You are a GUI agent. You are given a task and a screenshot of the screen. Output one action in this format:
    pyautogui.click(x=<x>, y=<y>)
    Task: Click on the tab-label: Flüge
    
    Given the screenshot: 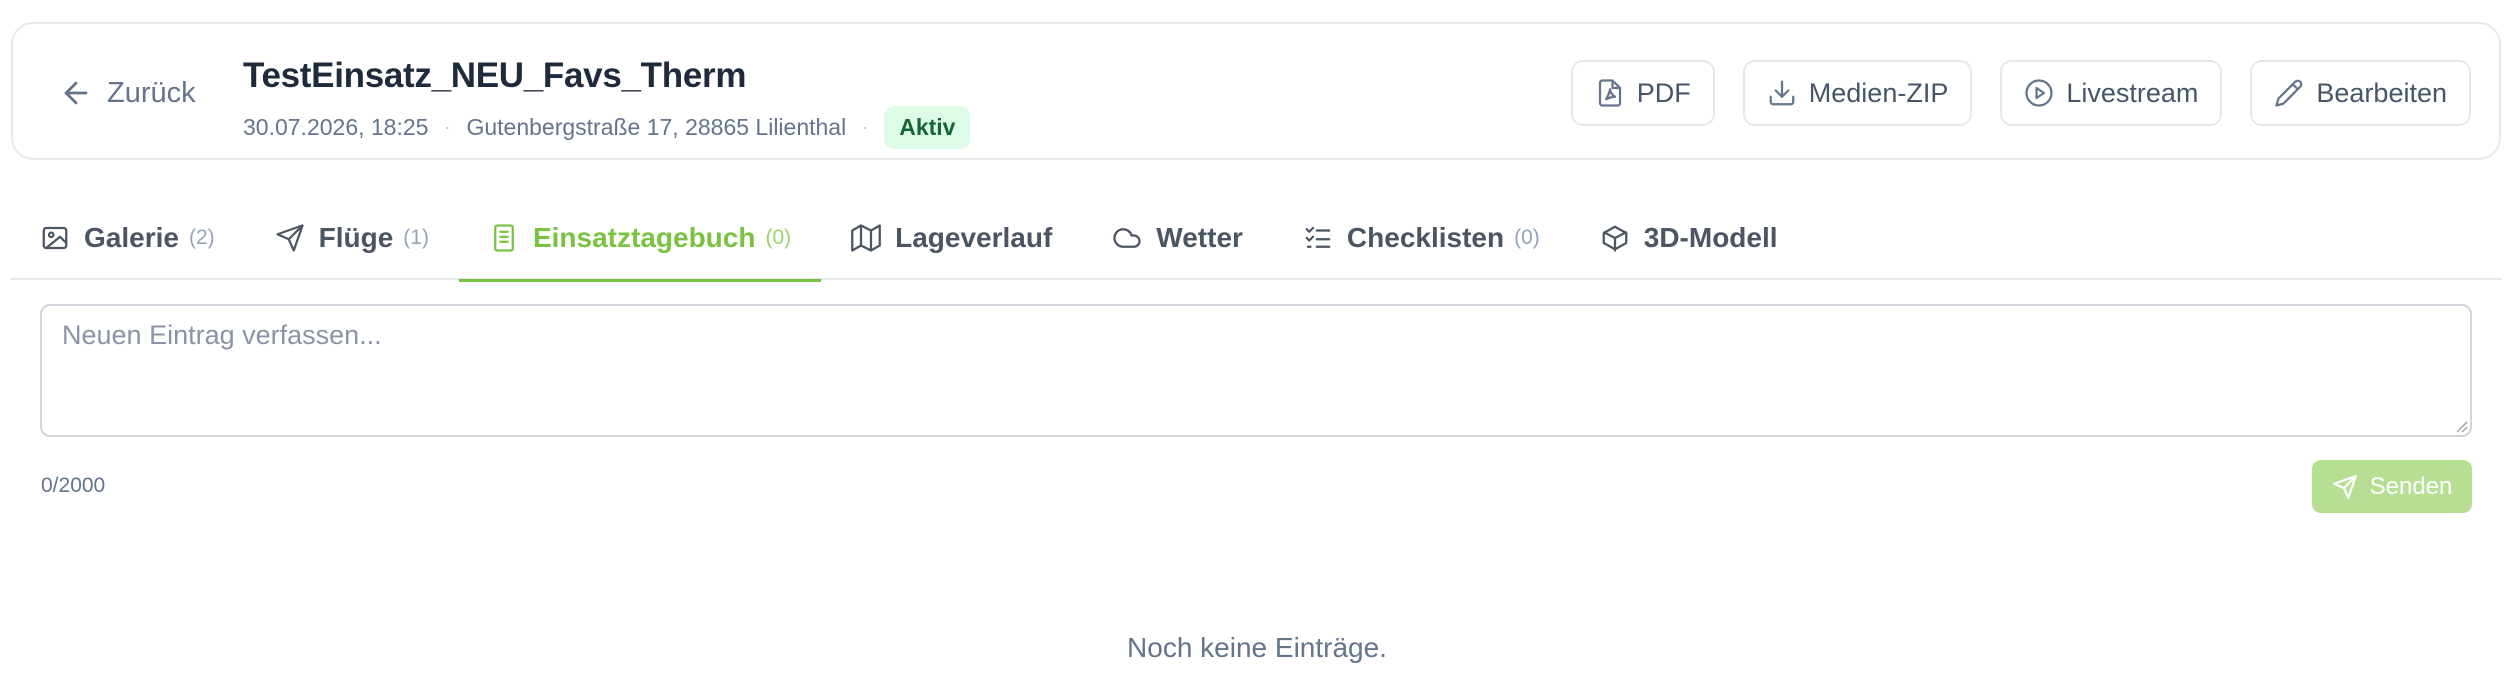 What is the action you would take?
    pyautogui.click(x=356, y=237)
    